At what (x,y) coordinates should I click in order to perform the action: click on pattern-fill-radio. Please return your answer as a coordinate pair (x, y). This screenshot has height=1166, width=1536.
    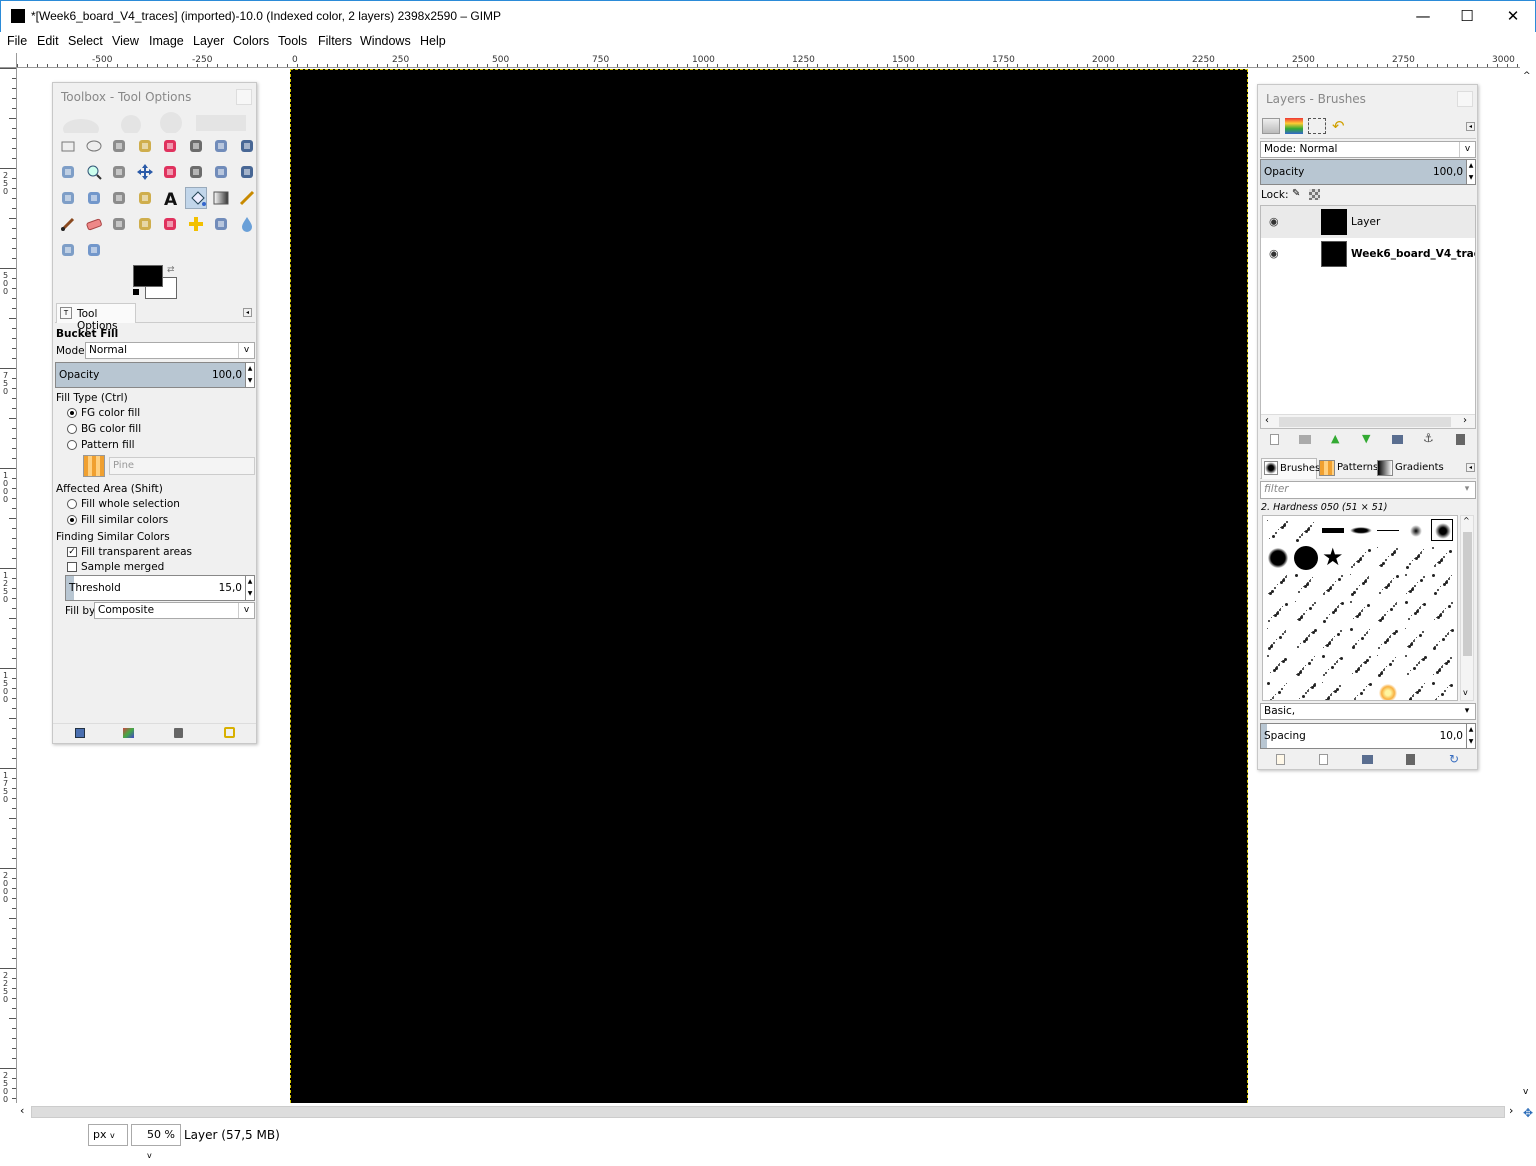
    Looking at the image, I should click on (72, 445).